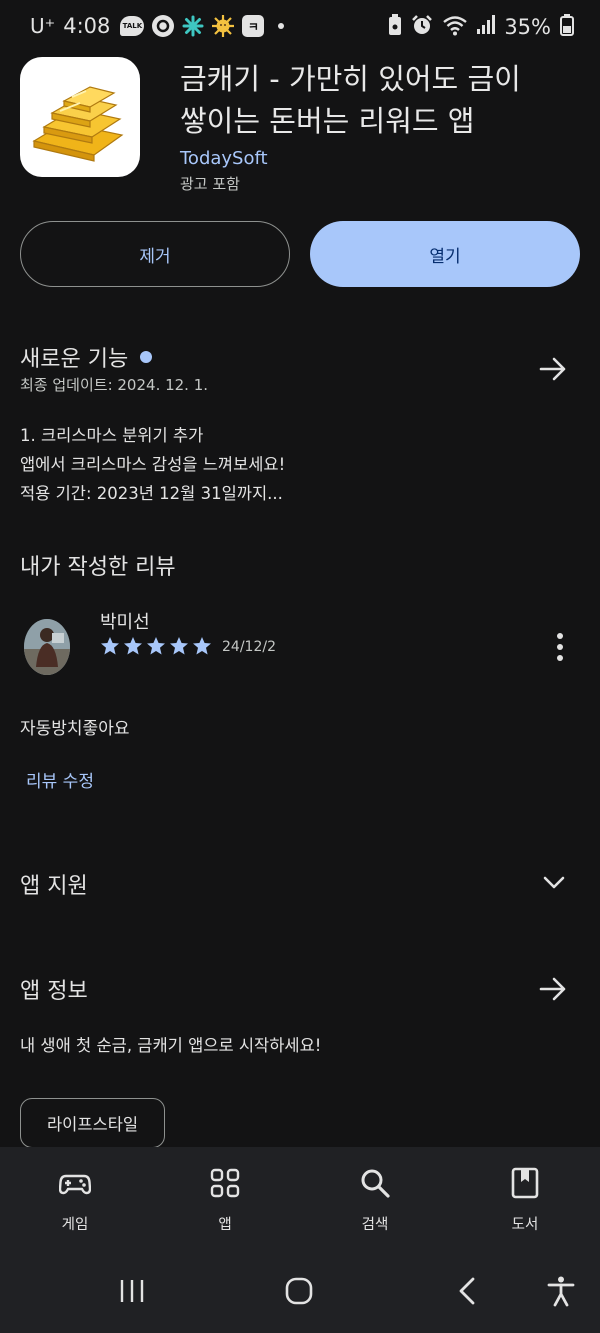 This screenshot has height=1333, width=600. I want to click on app-title-line2: 쌓이는 돈버는 리워드 앱, so click(327, 121).